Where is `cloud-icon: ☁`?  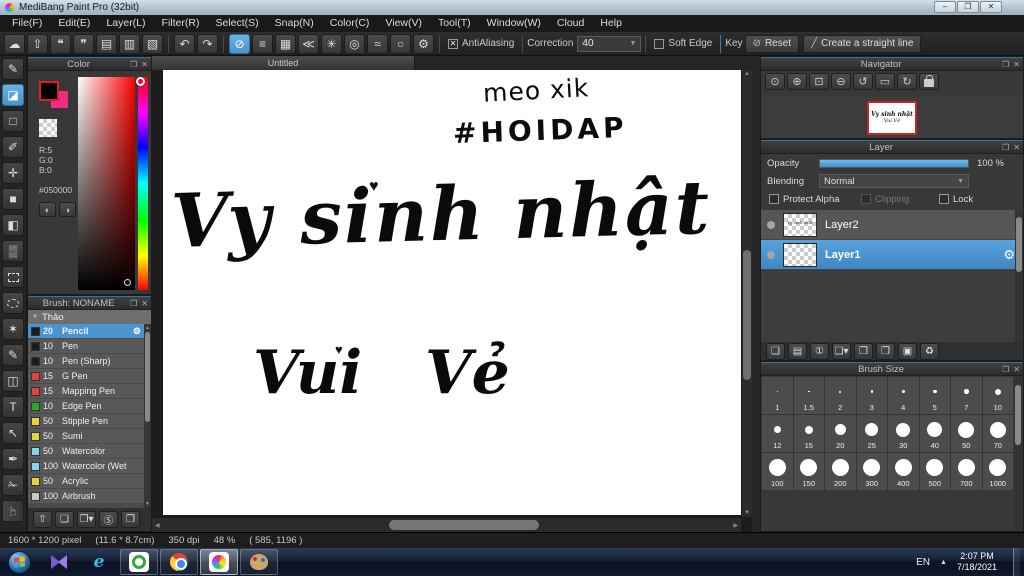 cloud-icon: ☁ is located at coordinates (14, 43).